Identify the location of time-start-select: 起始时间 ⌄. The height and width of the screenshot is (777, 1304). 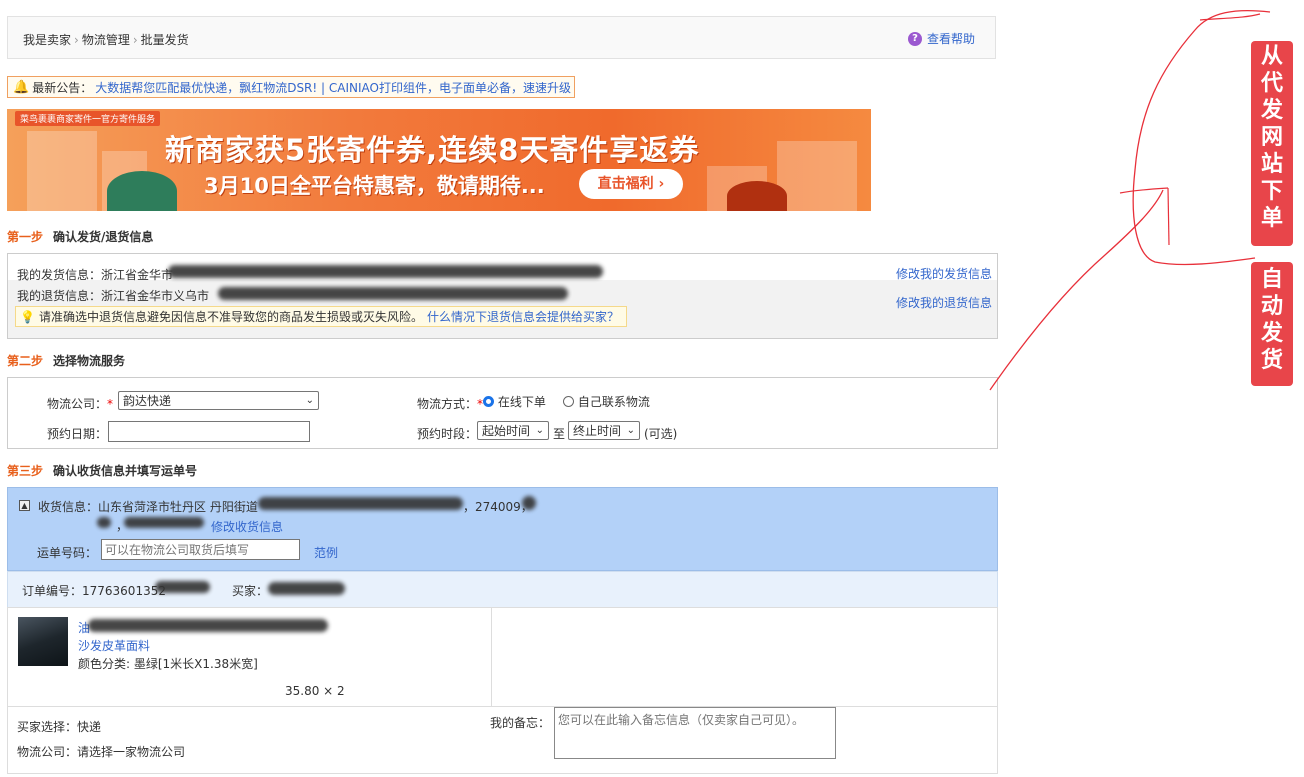
(513, 430).